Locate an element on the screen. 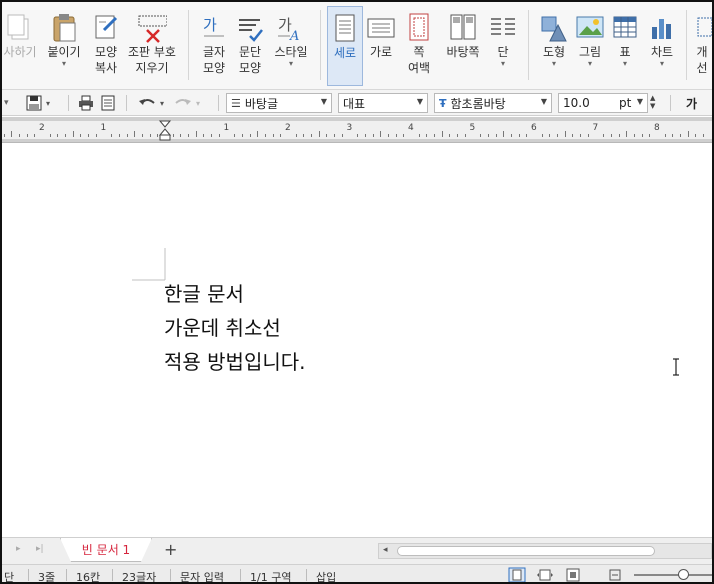 The image size is (714, 584). para-shape-button: 문단 모양 is located at coordinates (250, 46).